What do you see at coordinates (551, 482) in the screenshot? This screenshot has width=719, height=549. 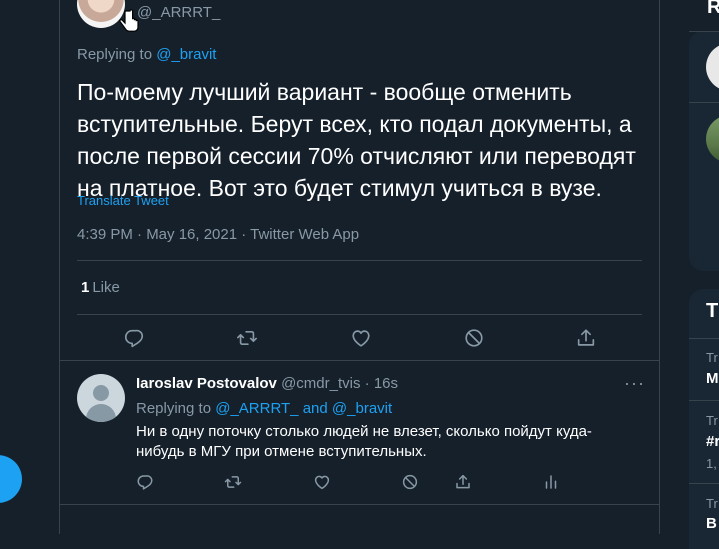 I see `analytics-icon` at bounding box center [551, 482].